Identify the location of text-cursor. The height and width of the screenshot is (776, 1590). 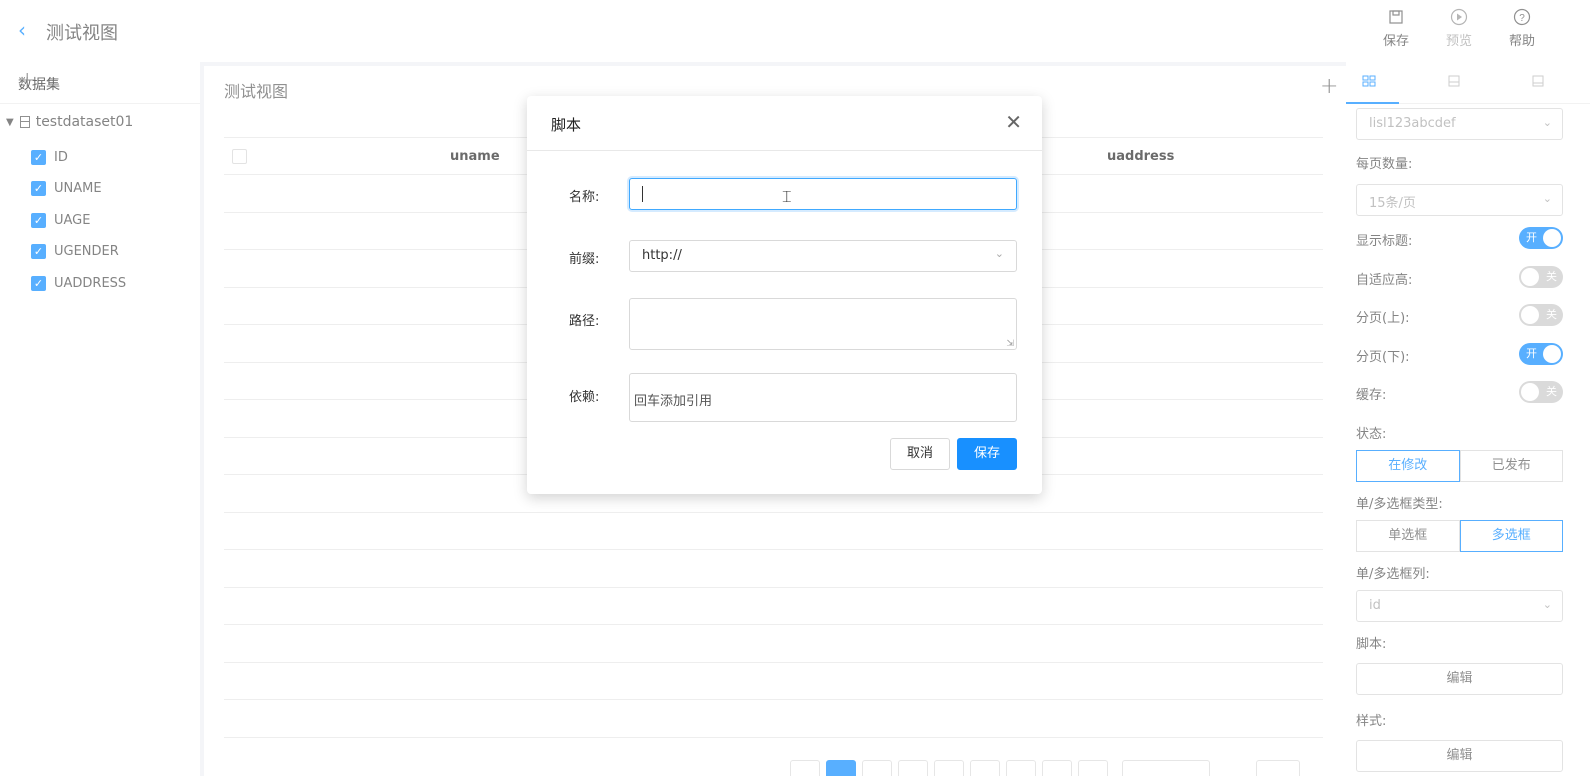
(642, 194).